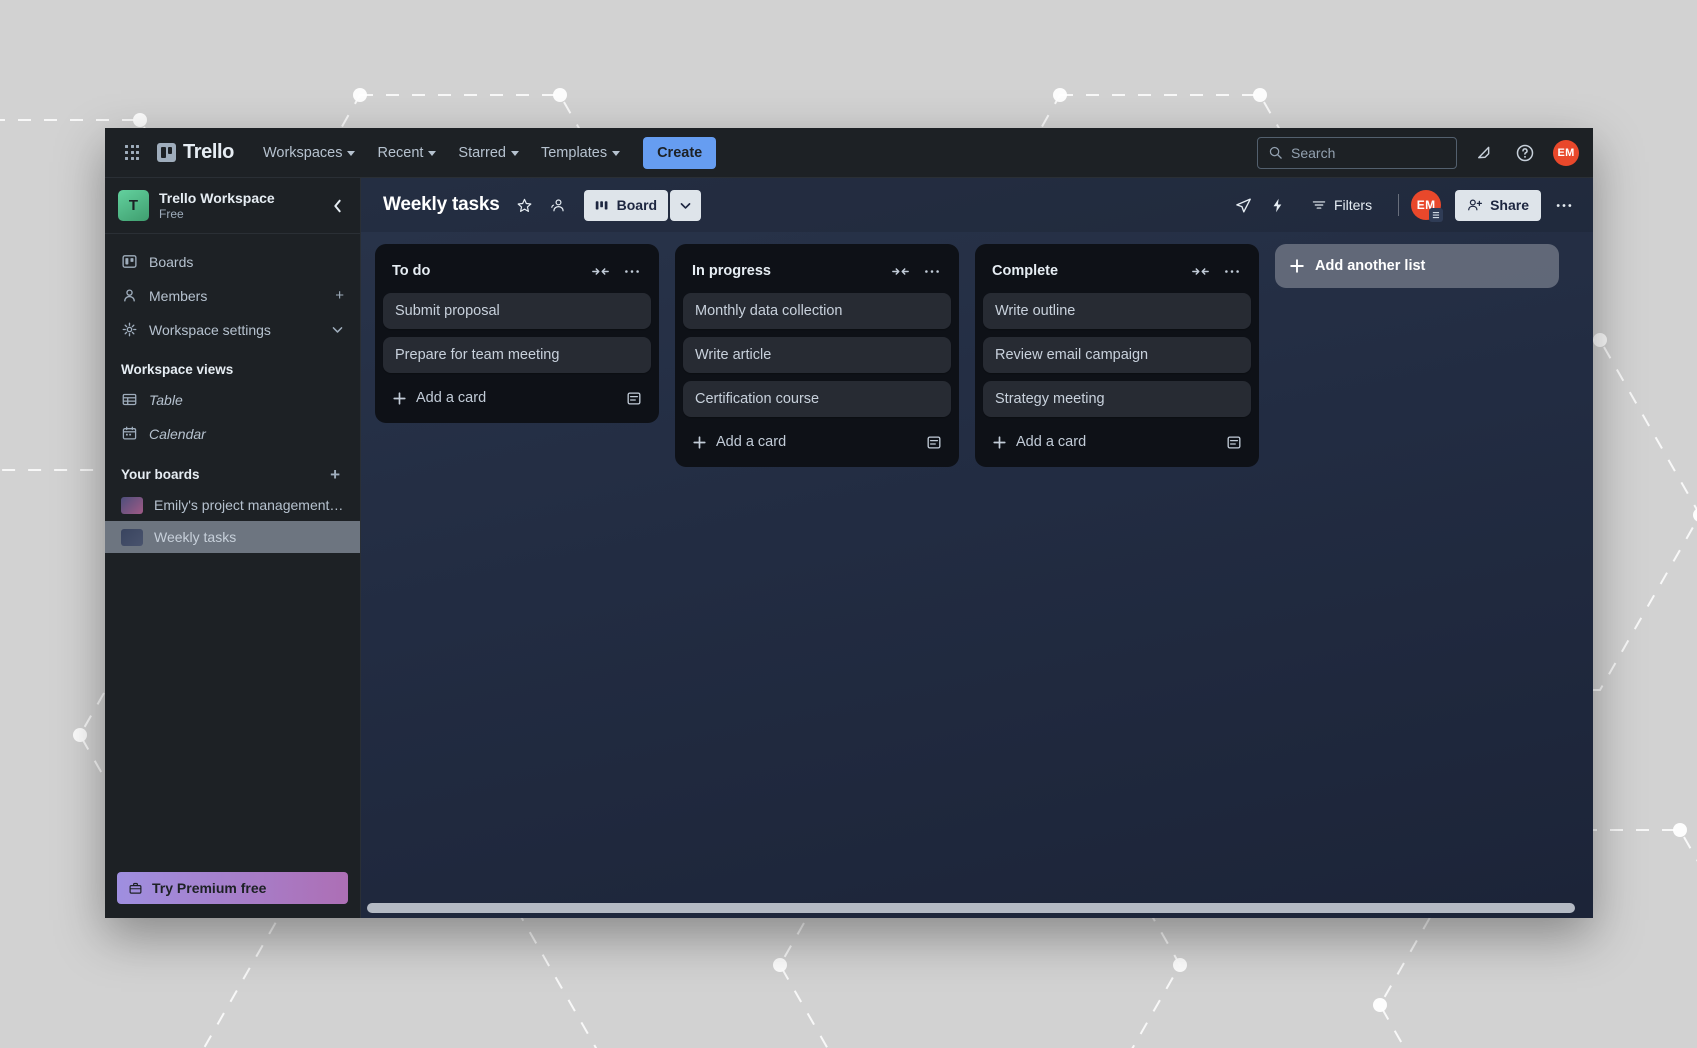  Describe the element at coordinates (1353, 205) in the screenshot. I see `filters-label: Filters` at that location.